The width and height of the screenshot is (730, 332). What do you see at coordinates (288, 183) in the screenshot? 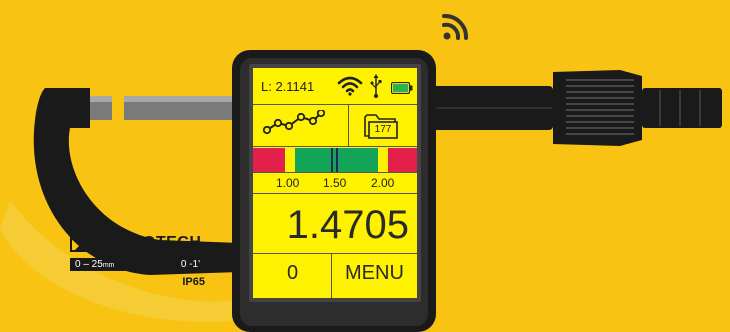
I see `tick-label: 1.00` at bounding box center [288, 183].